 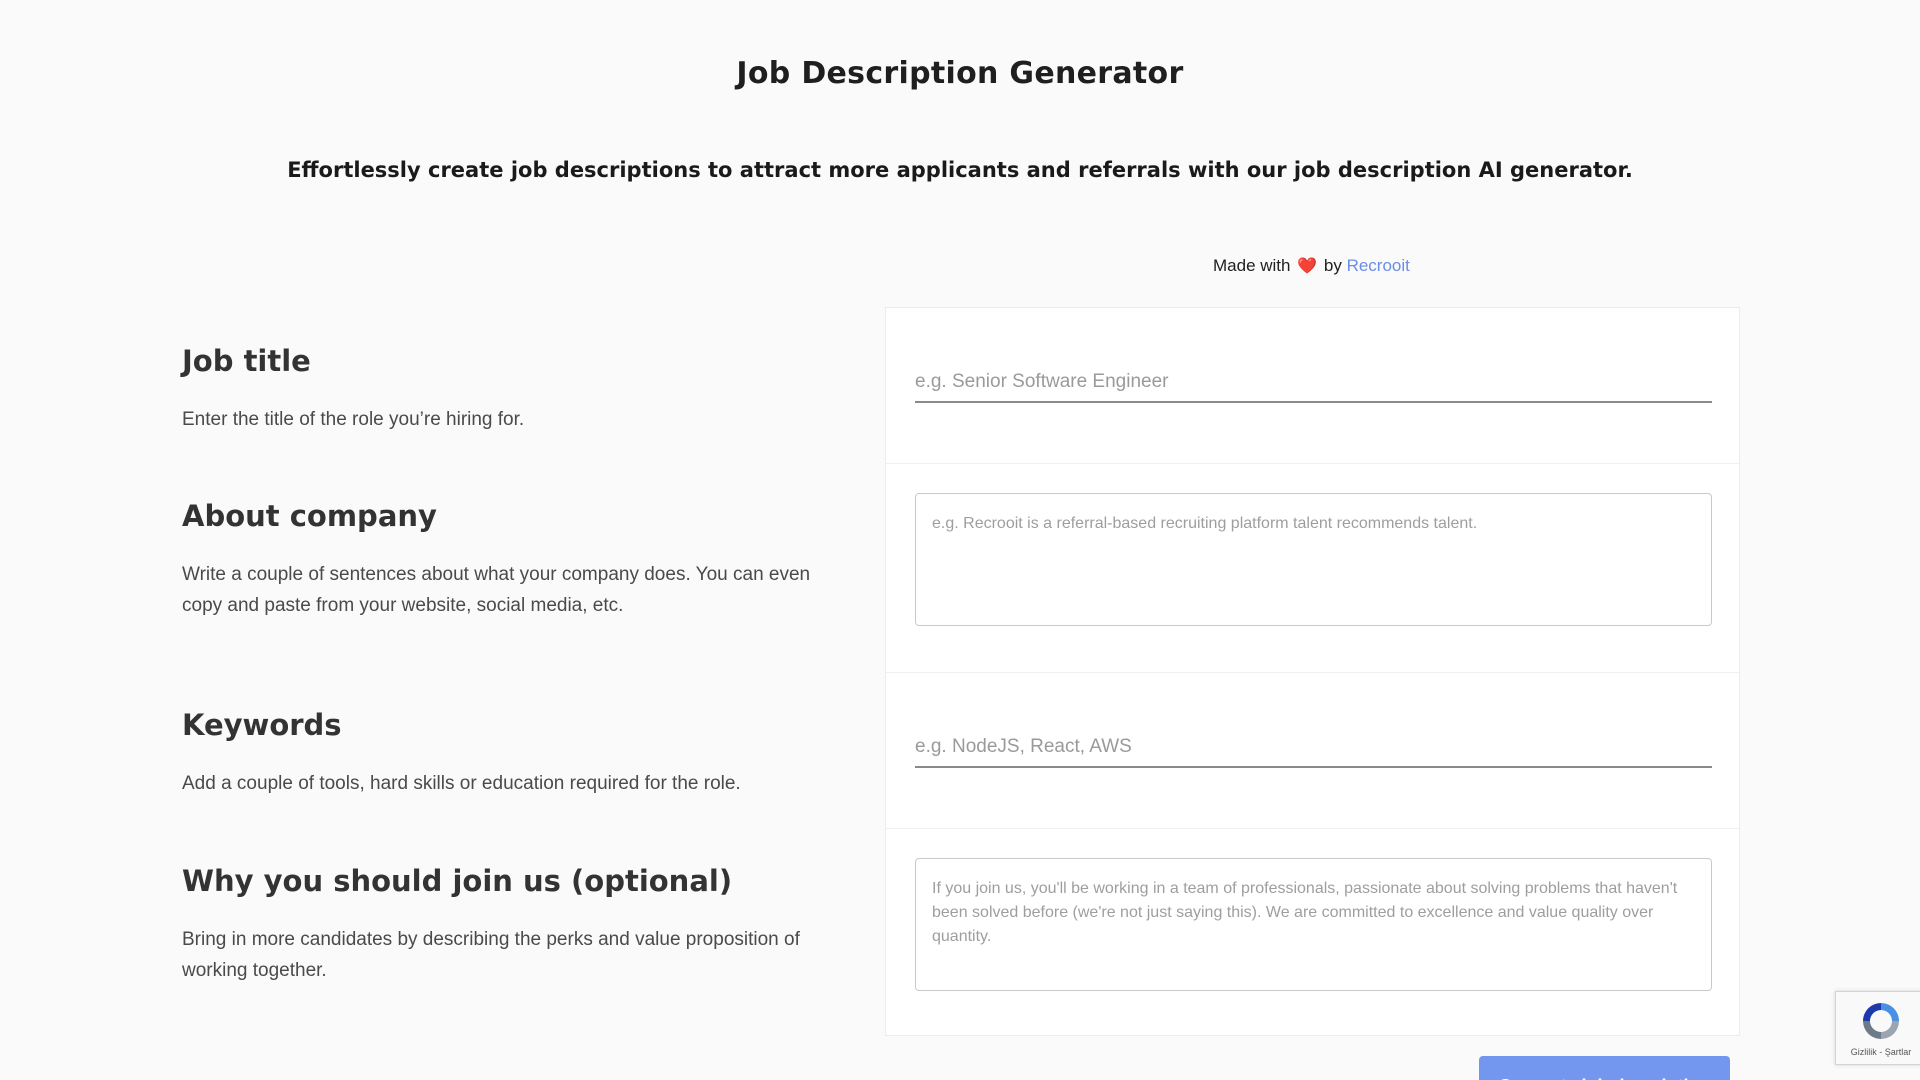 I want to click on page-title: Job Description Generator, so click(x=960, y=73).